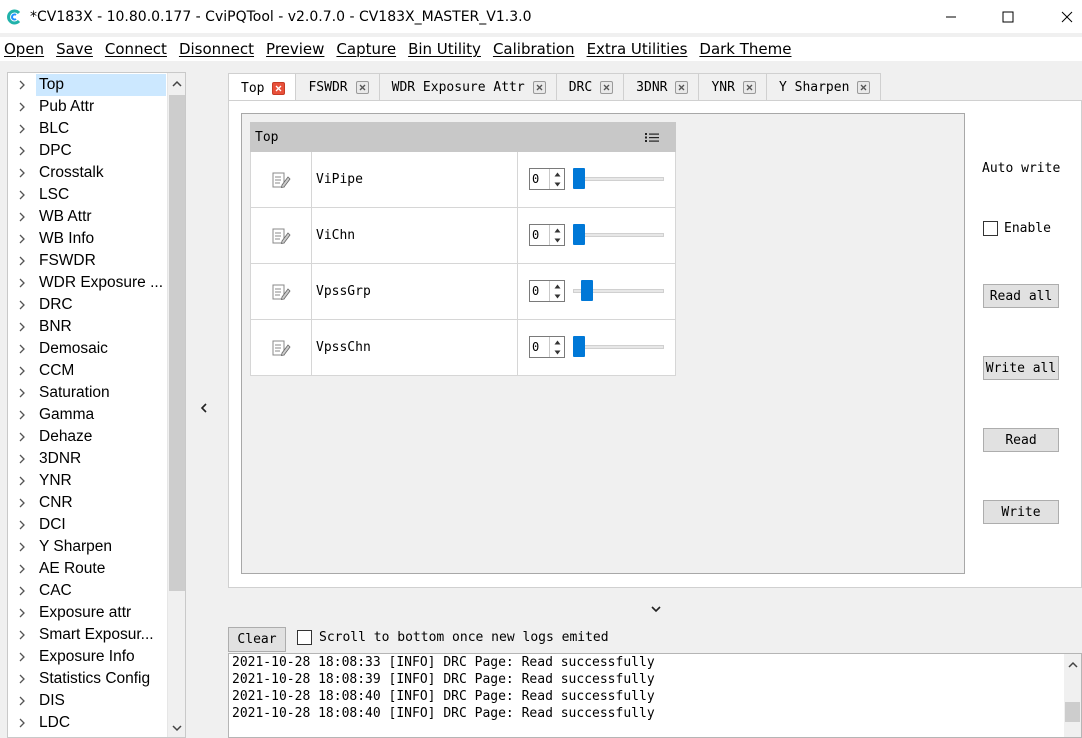 The width and height of the screenshot is (1082, 738). Describe the element at coordinates (88, 173) in the screenshot. I see `tree-item: Crosstalk` at that location.